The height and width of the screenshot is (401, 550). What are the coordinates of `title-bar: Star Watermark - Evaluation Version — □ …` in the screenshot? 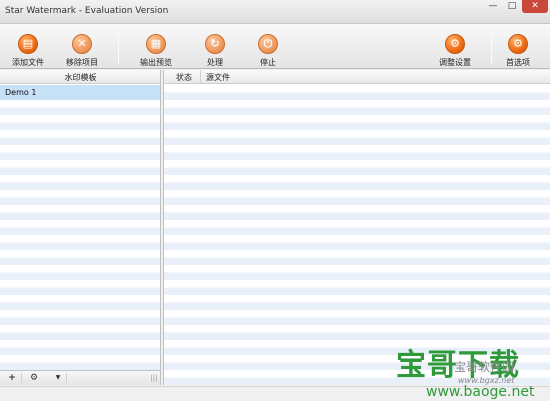 It's located at (275, 12).